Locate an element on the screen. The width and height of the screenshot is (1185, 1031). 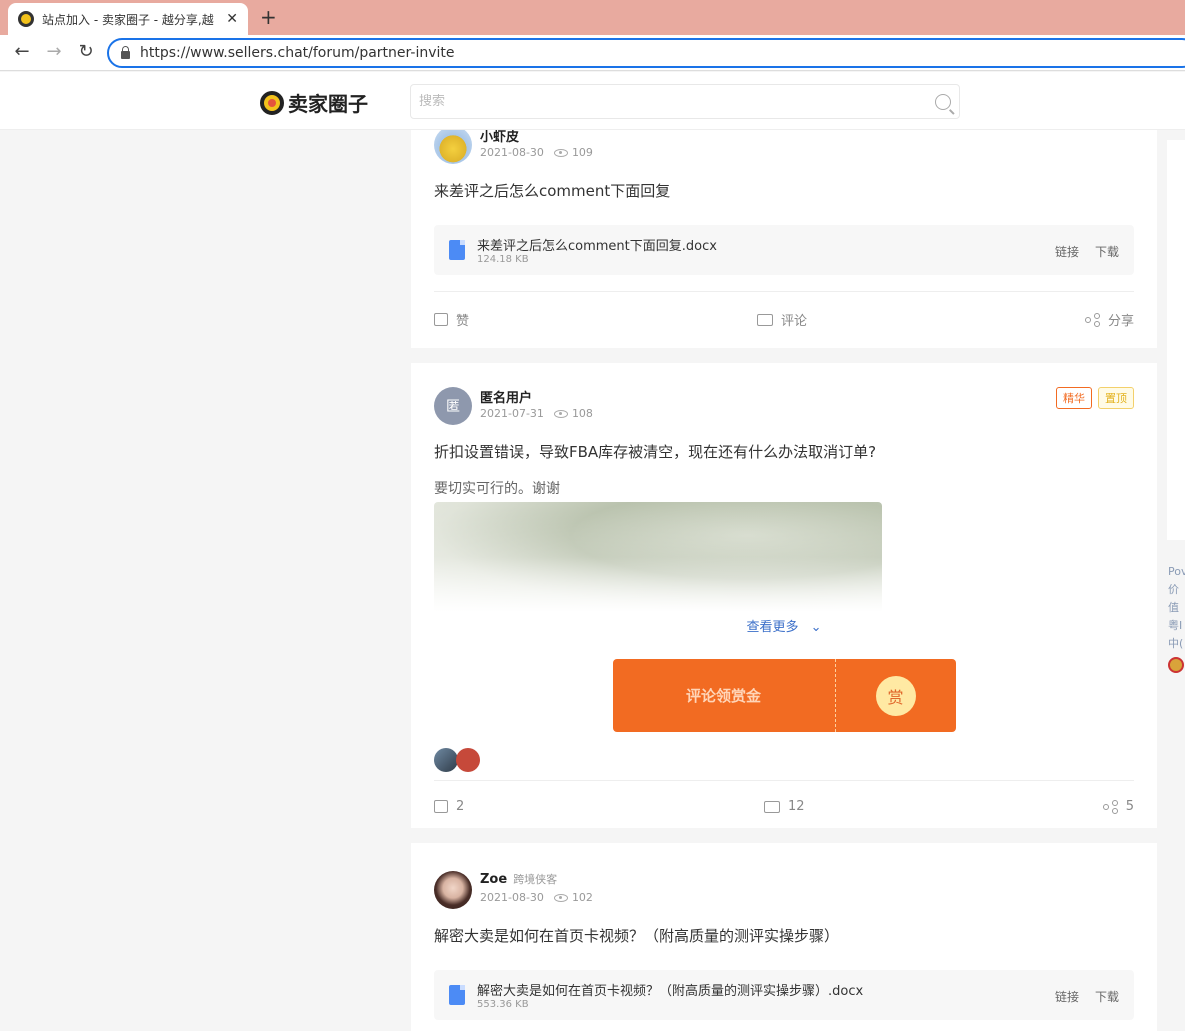
author-name-text: Zoe is located at coordinates (494, 879).